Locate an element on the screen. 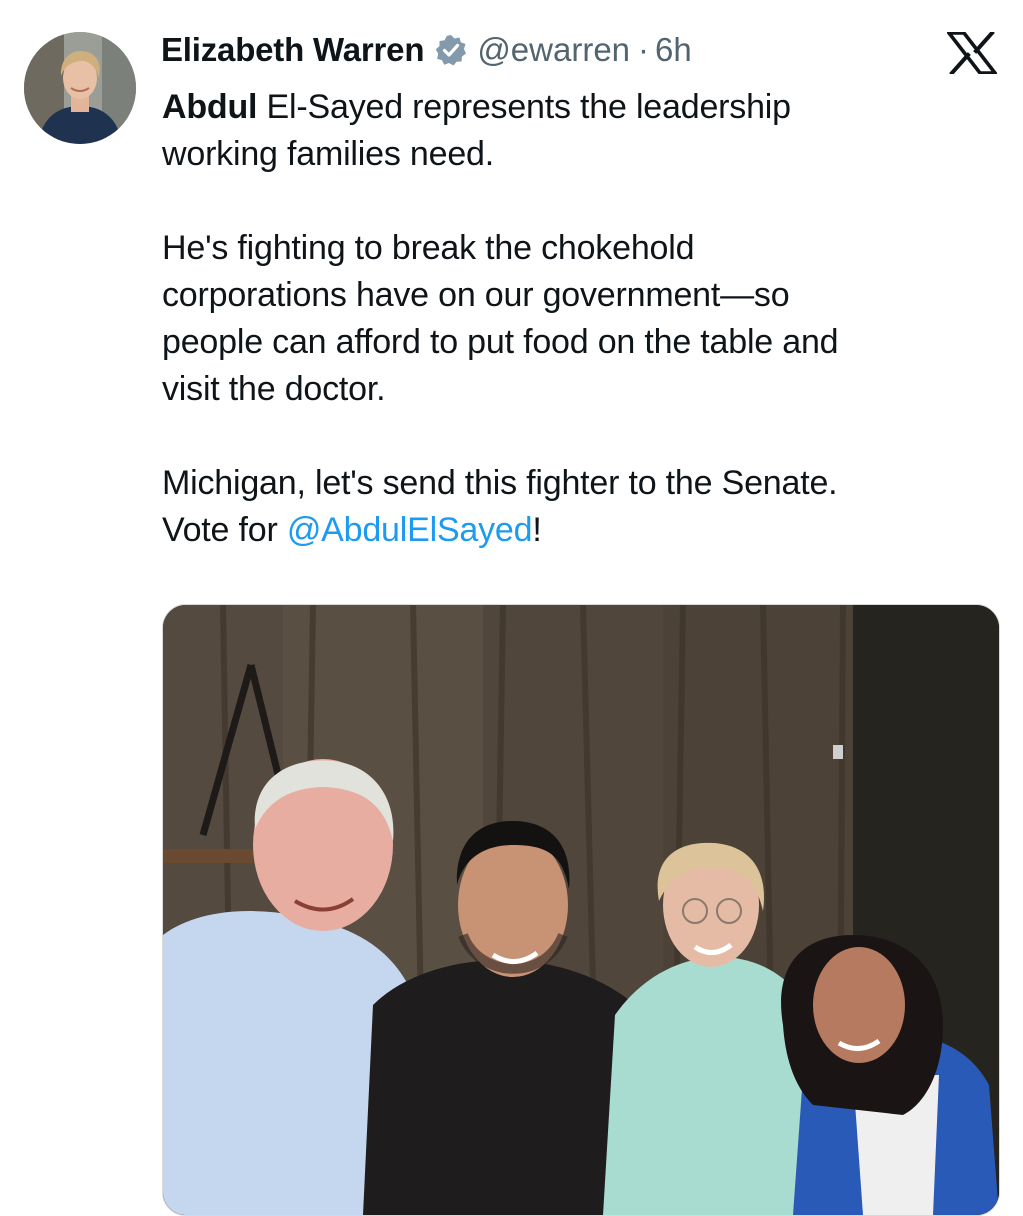  tweet-line: Abdul El-Sayed represents the leadership is located at coordinates (582, 107).